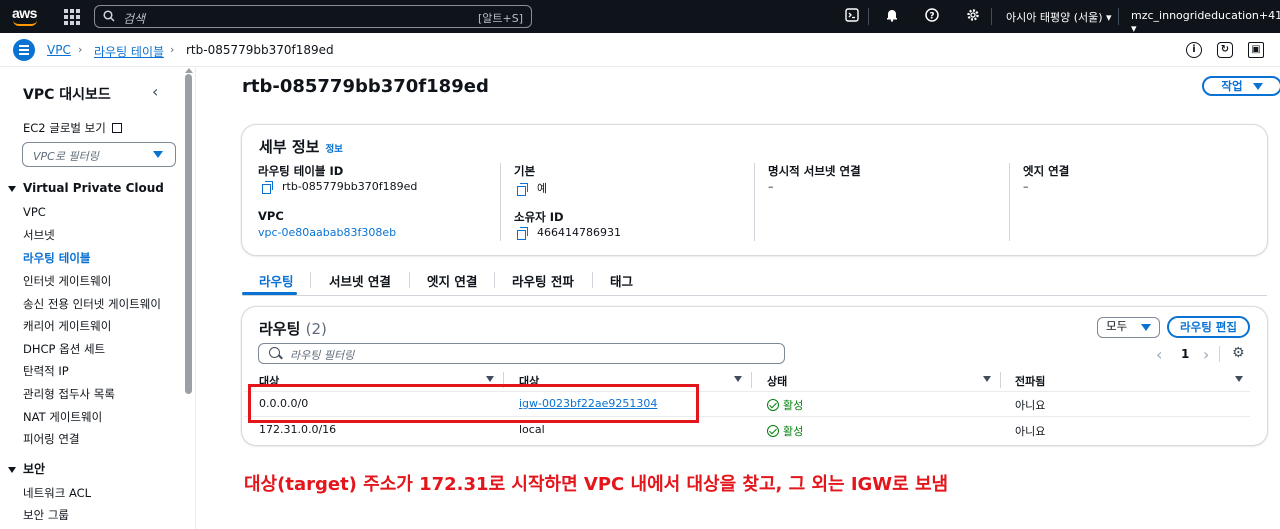 Image resolution: width=1280 pixels, height=529 pixels. Describe the element at coordinates (172, 49) in the screenshot. I see `chevron-right-icon: ›` at that location.